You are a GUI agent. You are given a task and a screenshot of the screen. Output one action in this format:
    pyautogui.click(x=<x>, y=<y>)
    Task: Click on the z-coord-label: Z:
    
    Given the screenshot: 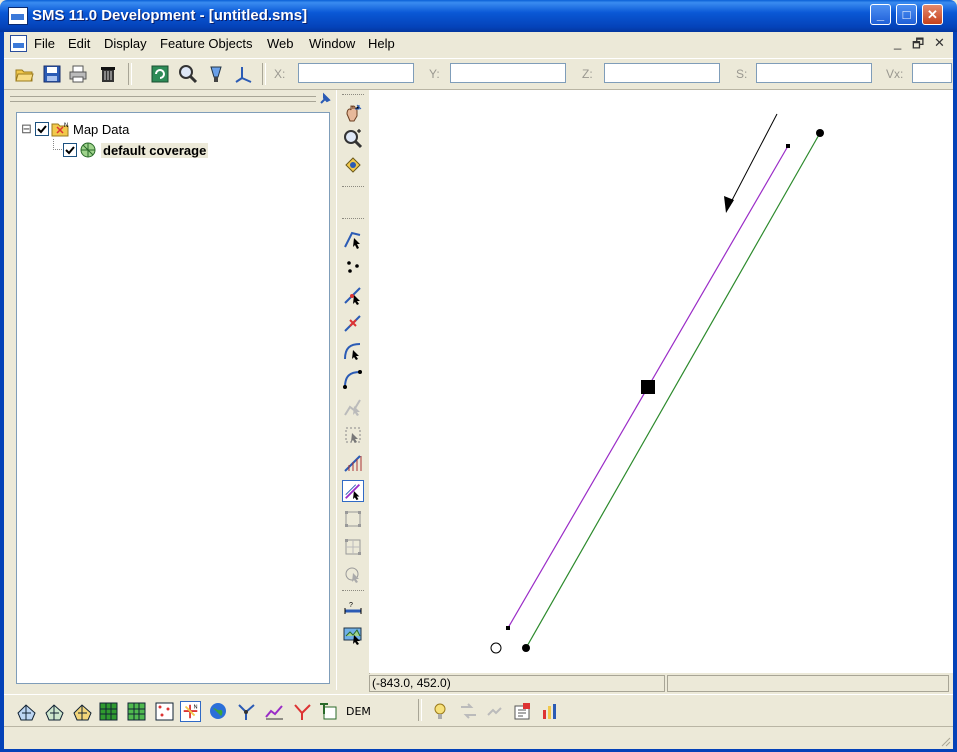 What is the action you would take?
    pyautogui.click(x=587, y=74)
    